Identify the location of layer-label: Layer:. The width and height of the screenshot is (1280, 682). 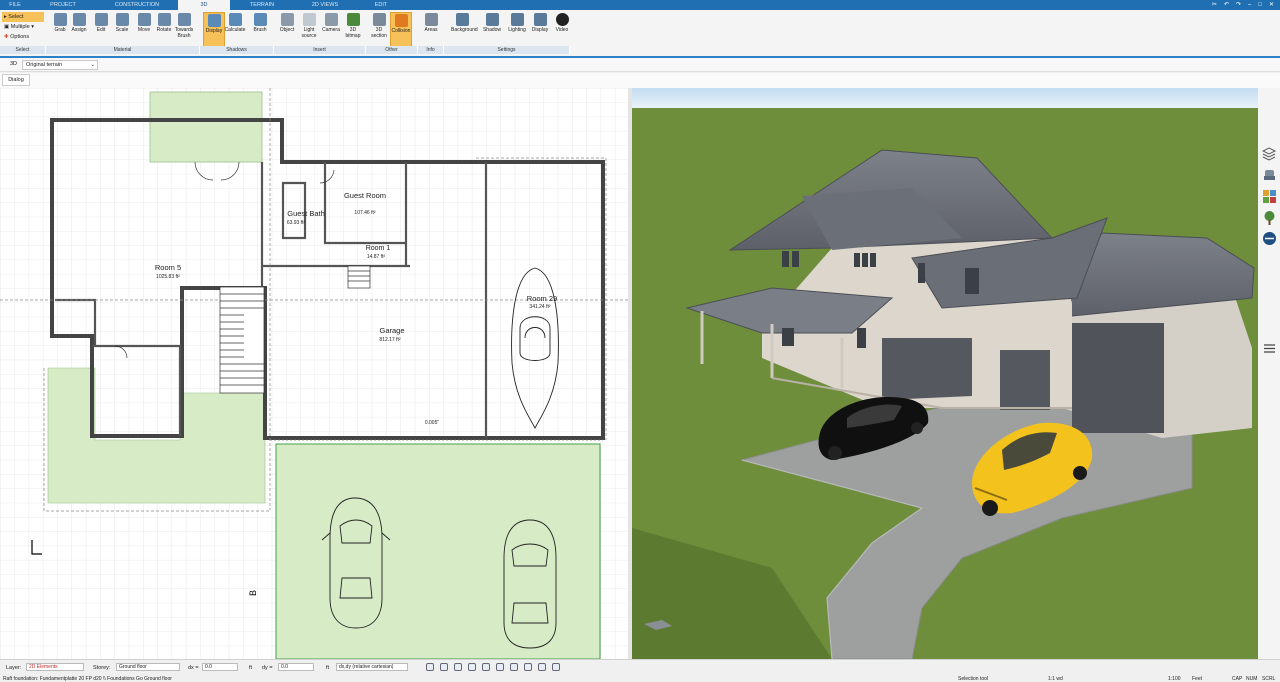
(14, 668).